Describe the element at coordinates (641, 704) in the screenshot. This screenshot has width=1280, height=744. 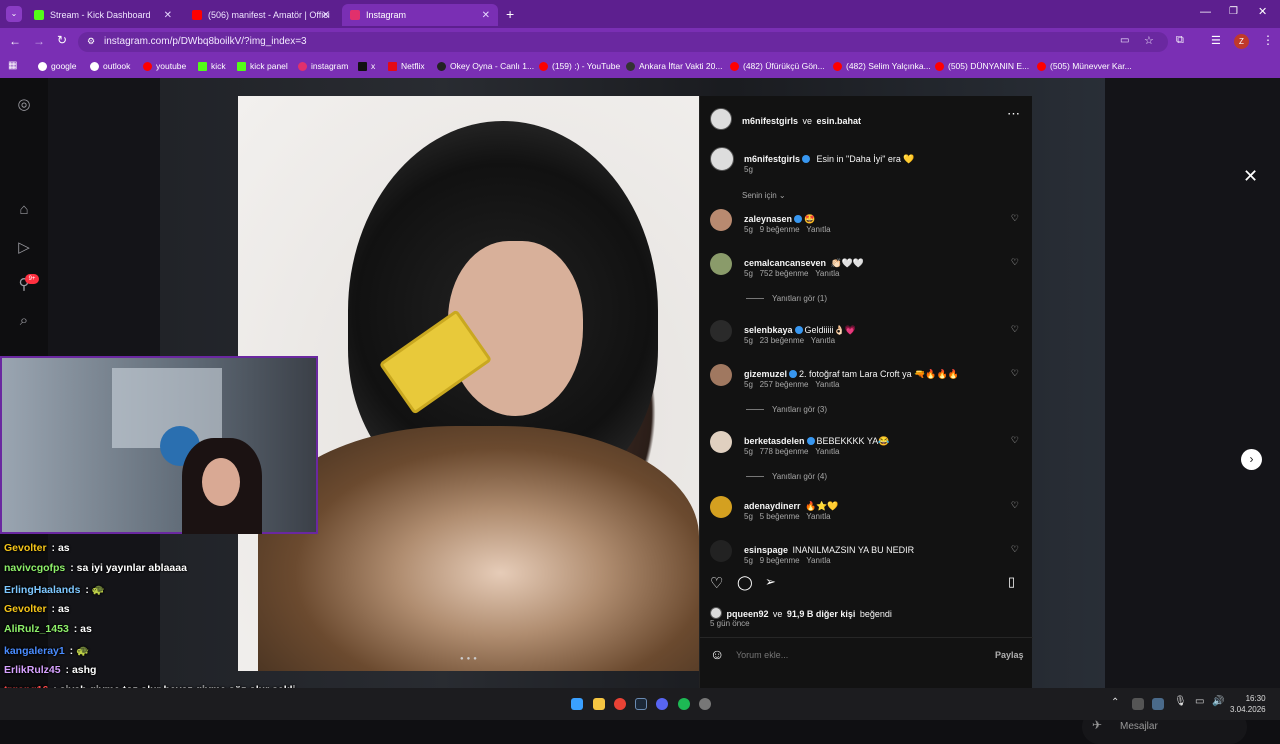
I see `steam-icon` at that location.